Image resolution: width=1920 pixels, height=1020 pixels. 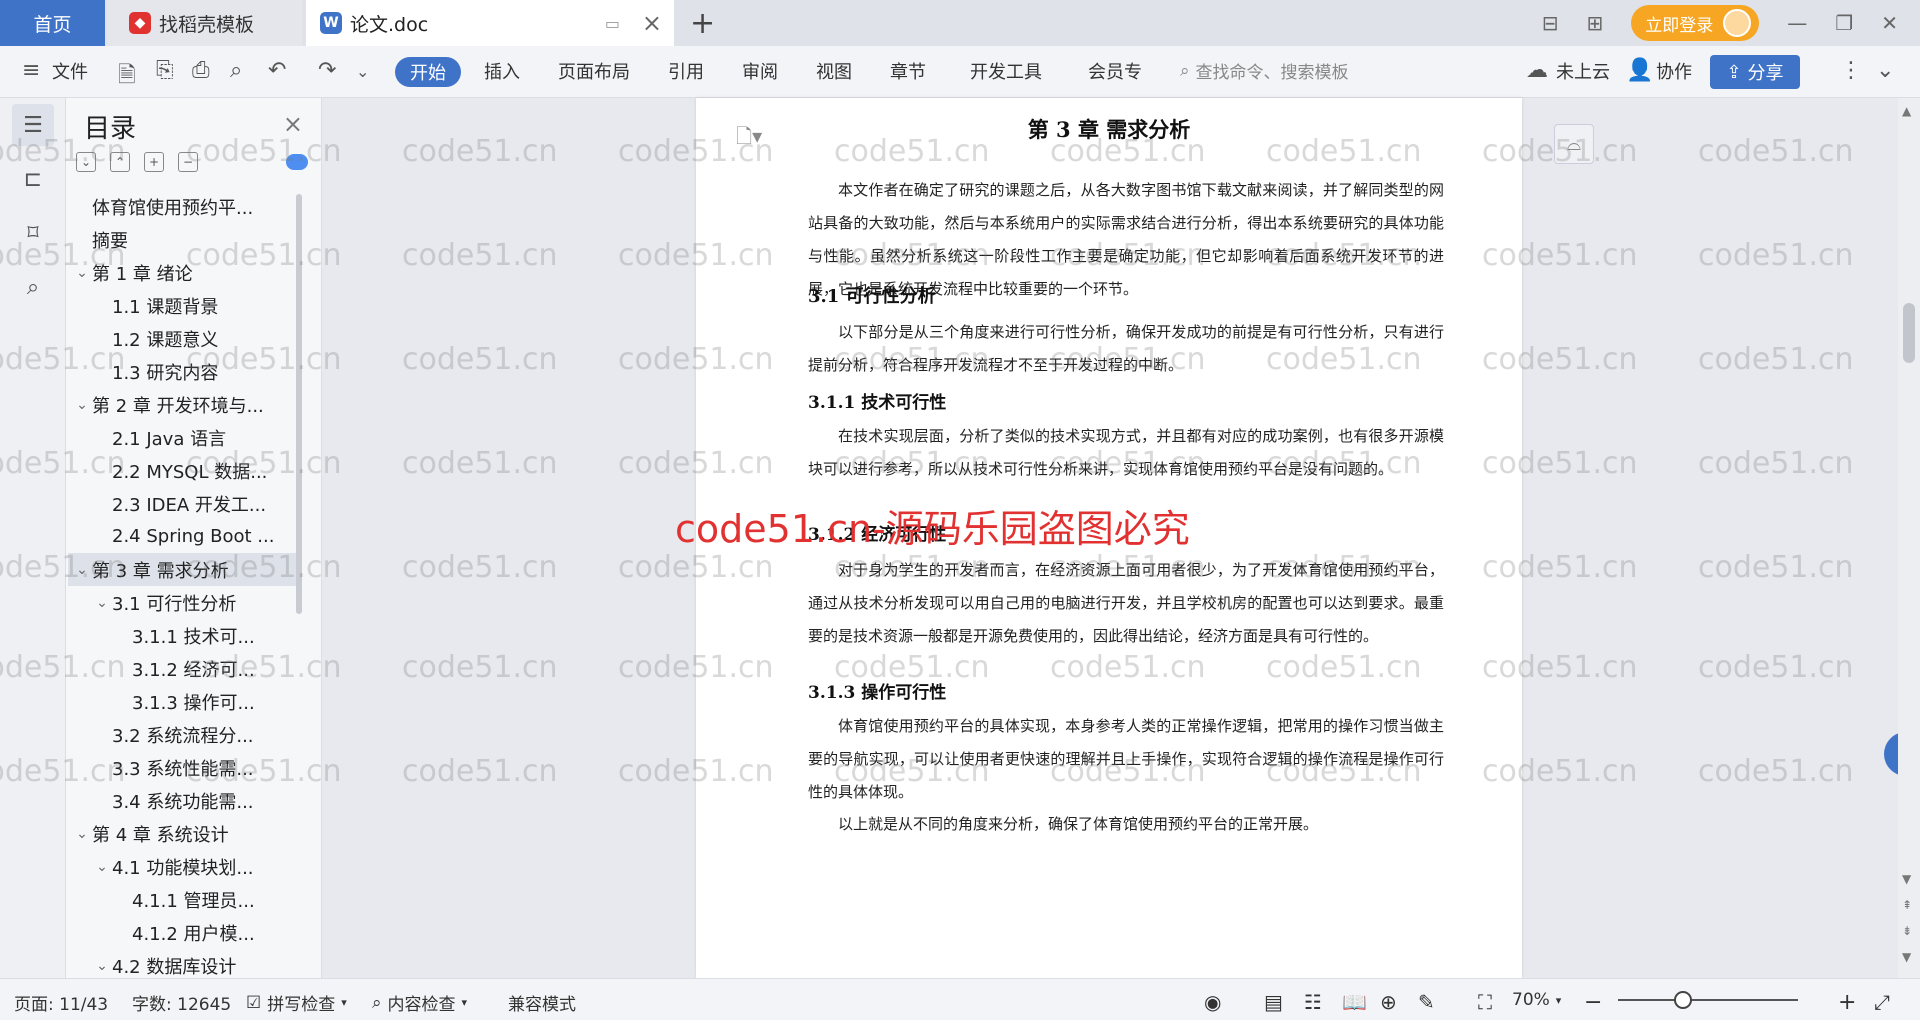 I want to click on tab-developer: 开发工具, so click(x=1006, y=71).